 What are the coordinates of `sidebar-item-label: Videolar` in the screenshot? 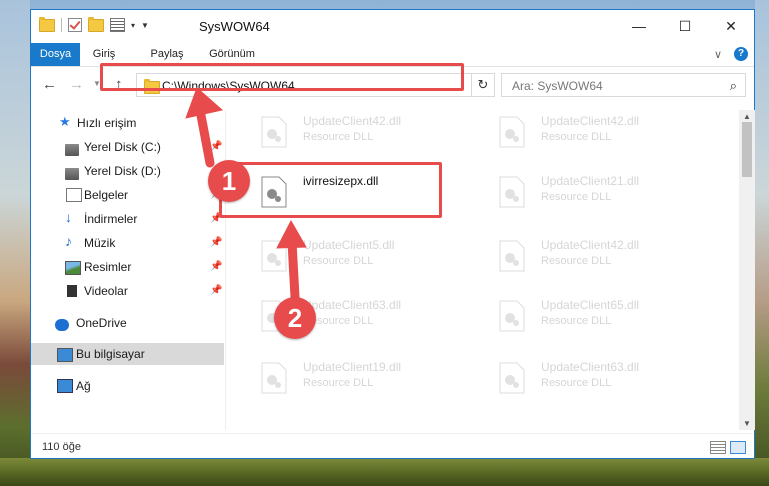 It's located at (106, 291).